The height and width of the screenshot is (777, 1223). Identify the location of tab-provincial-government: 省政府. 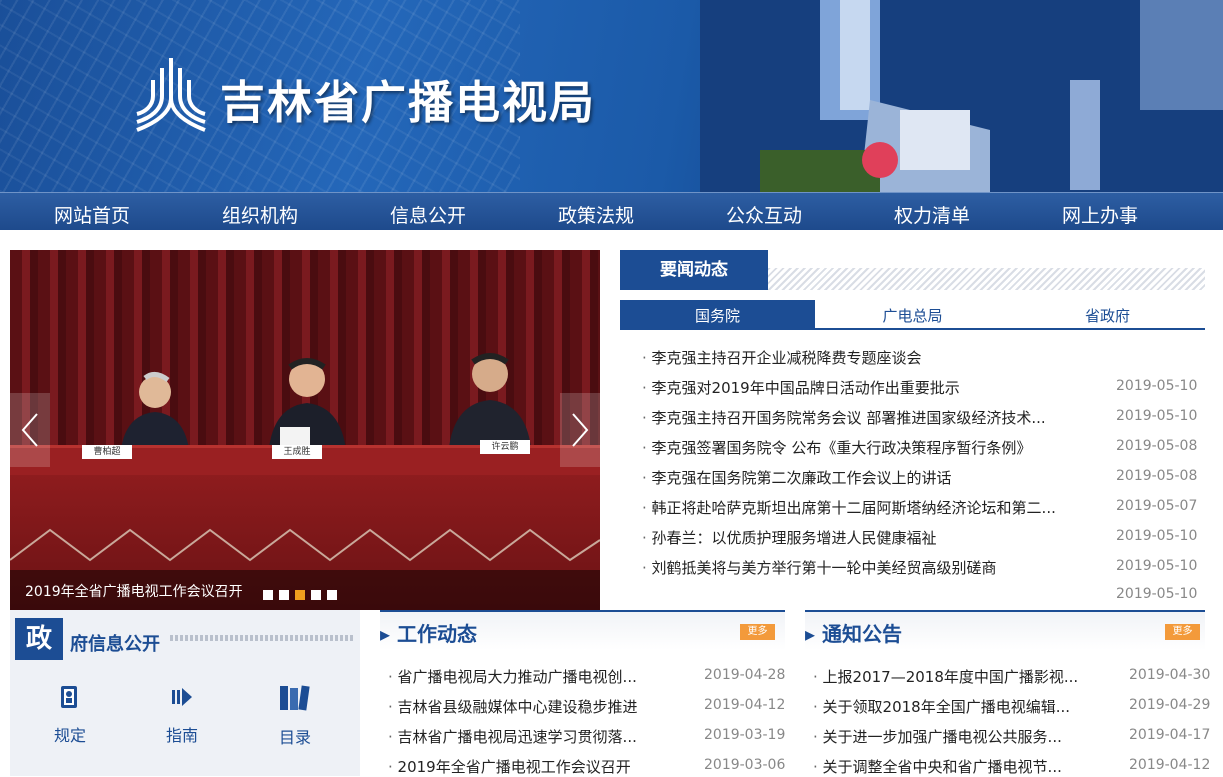
(1107, 315).